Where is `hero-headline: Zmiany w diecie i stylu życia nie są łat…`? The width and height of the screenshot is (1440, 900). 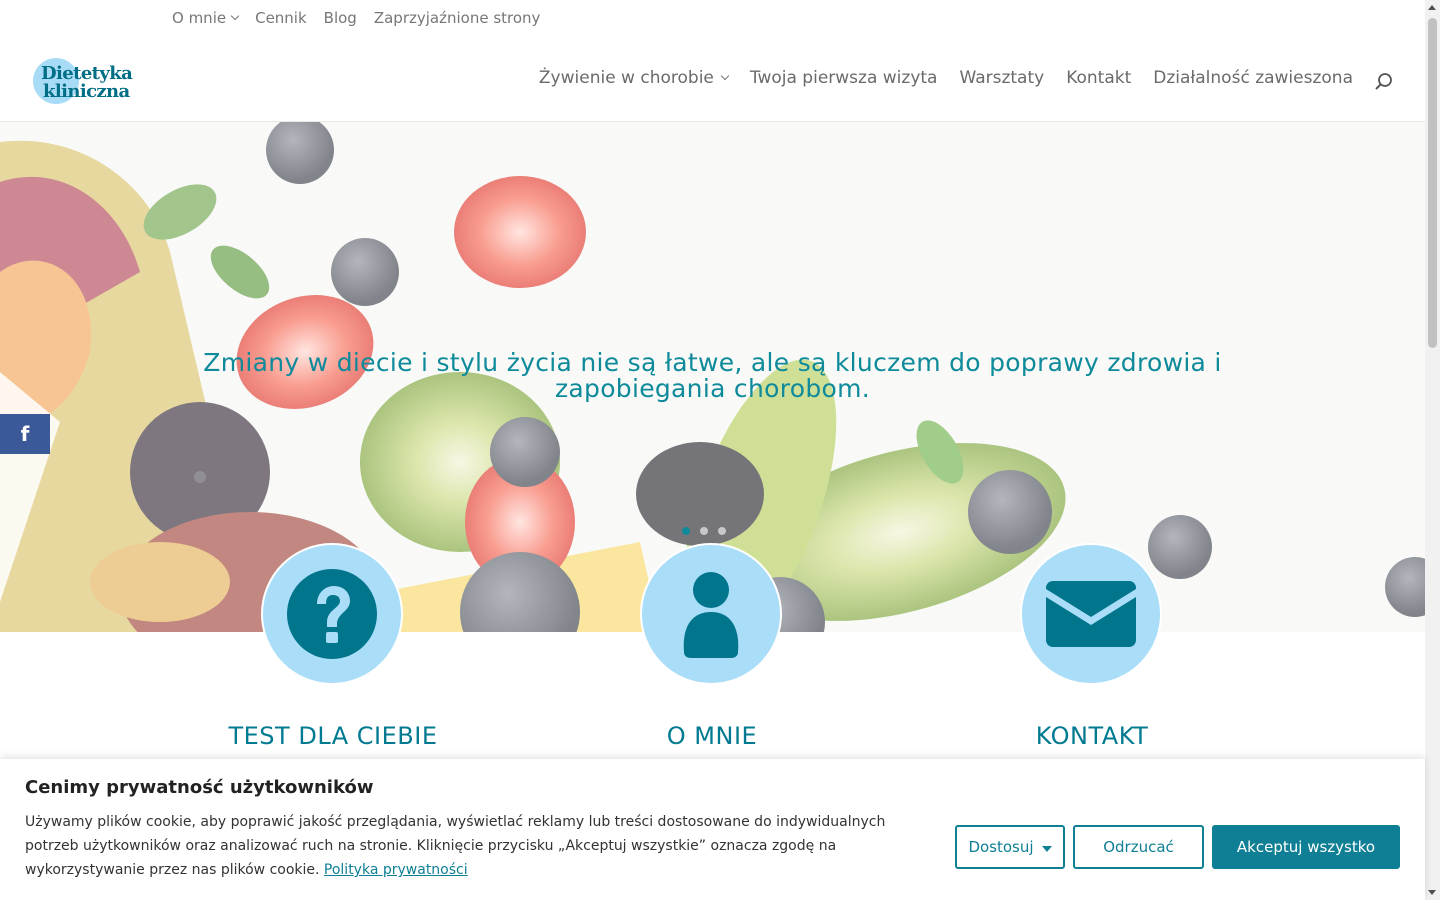
hero-headline: Zmiany w diecie i stylu życia nie są łat… is located at coordinates (712, 375).